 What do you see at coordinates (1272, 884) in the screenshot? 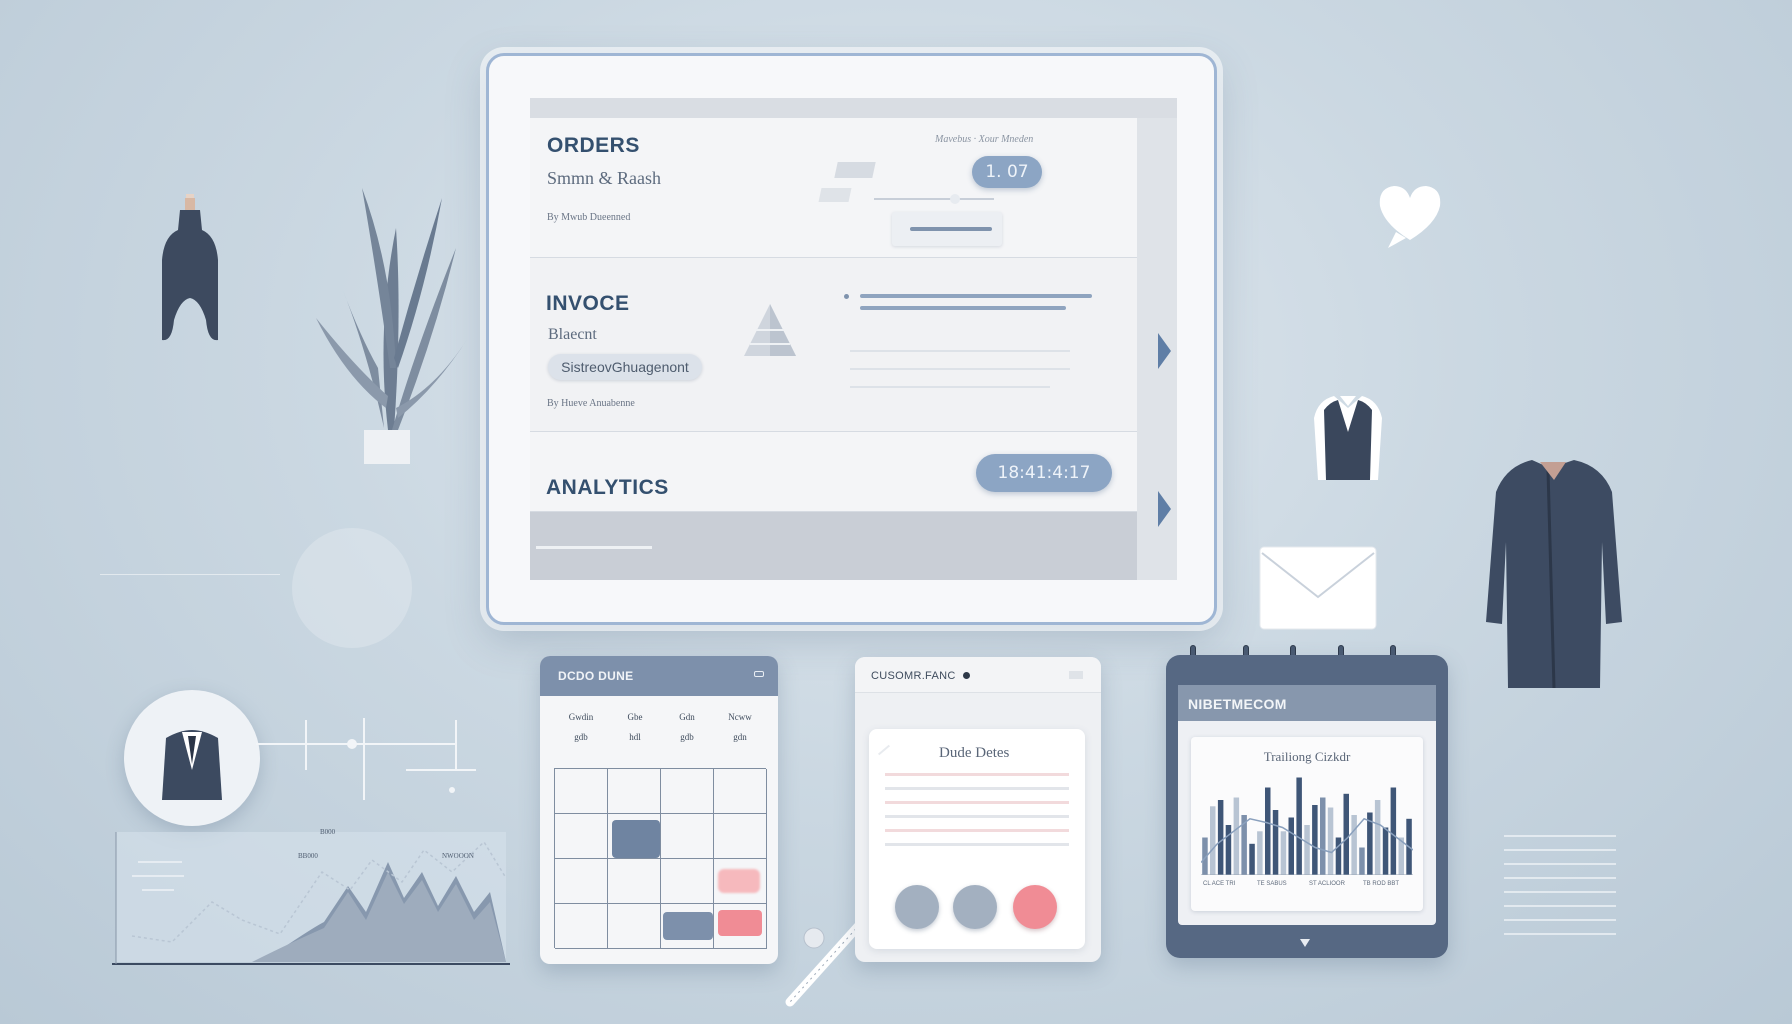
I see `axis-label: TE SABUS` at bounding box center [1272, 884].